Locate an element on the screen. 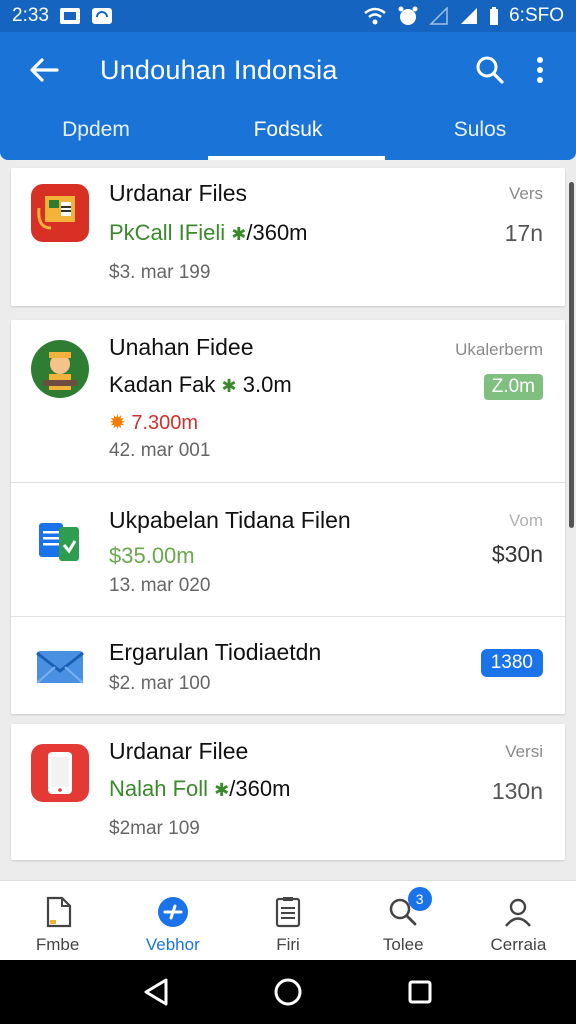 This screenshot has height=1024, width=576. tab-dpdem: Dpdem is located at coordinates (96, 134).